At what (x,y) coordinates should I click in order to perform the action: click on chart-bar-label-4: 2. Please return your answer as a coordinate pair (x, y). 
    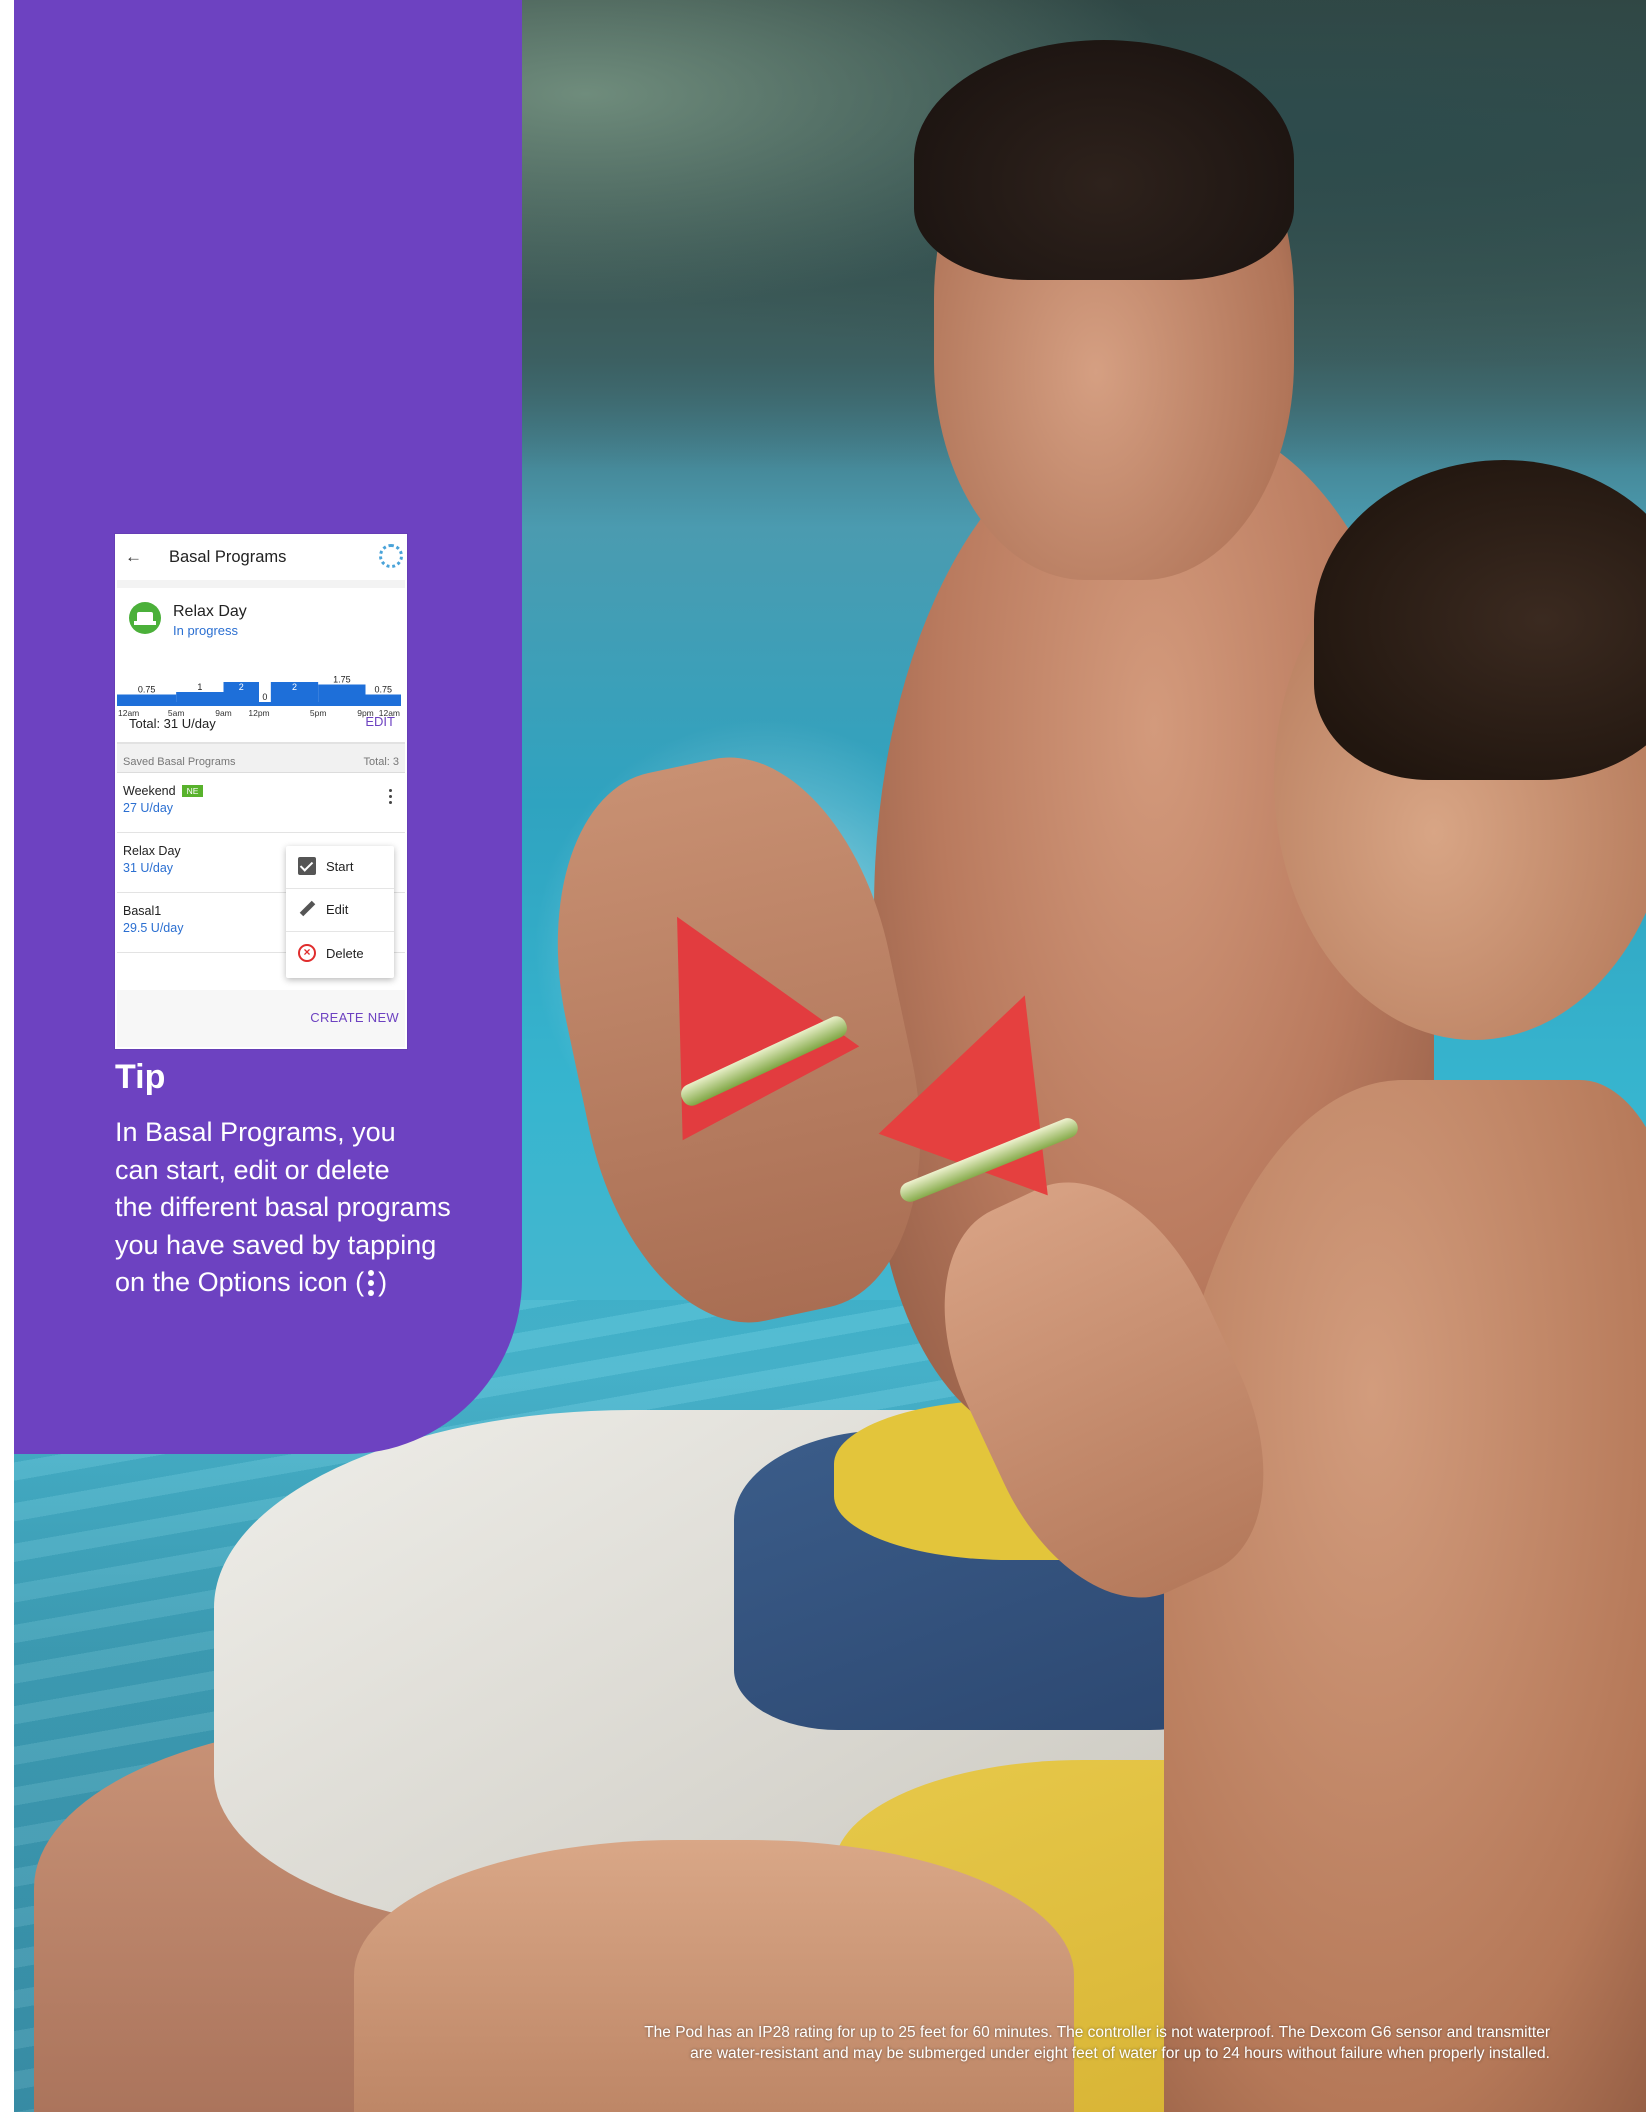
    Looking at the image, I should click on (294, 687).